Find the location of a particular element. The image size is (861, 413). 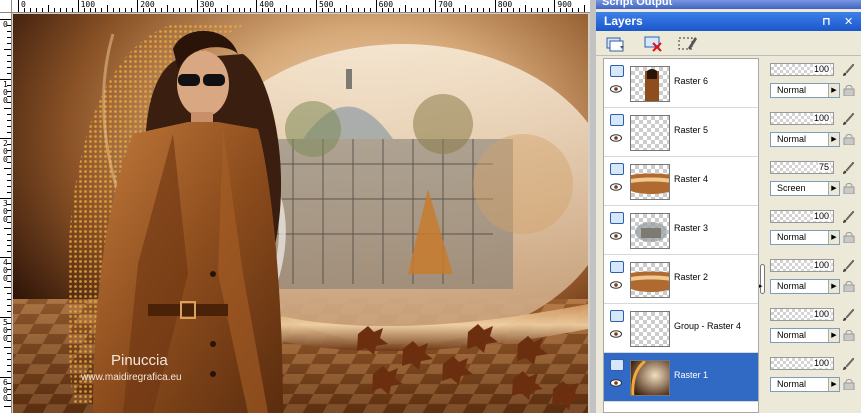

horizontal-ruler: 0 100 200 300 400 500 600 700 800 900 is located at coordinates (301, 6).